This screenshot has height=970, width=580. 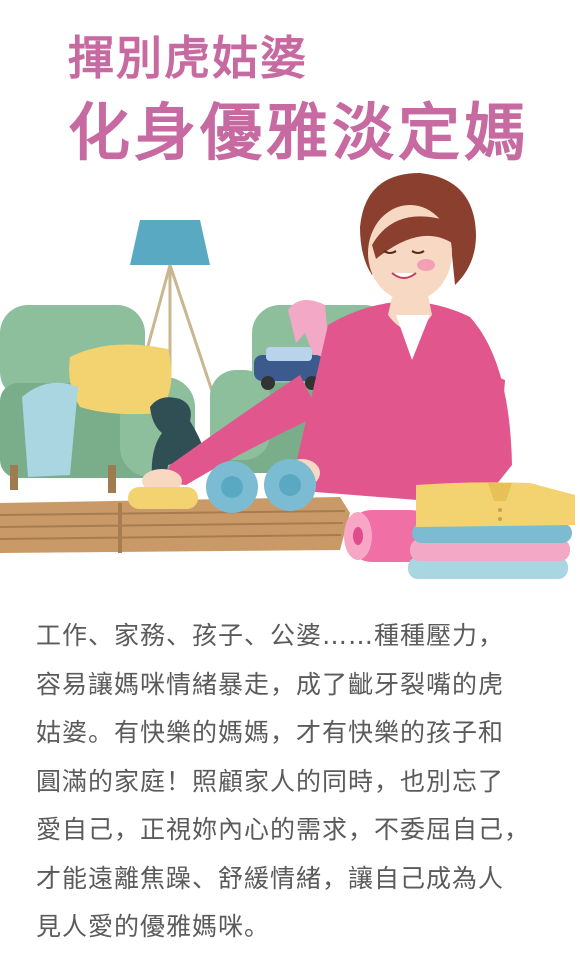 What do you see at coordinates (299, 132) in the screenshot?
I see `title-line-2: 化身優雅淡定媽` at bounding box center [299, 132].